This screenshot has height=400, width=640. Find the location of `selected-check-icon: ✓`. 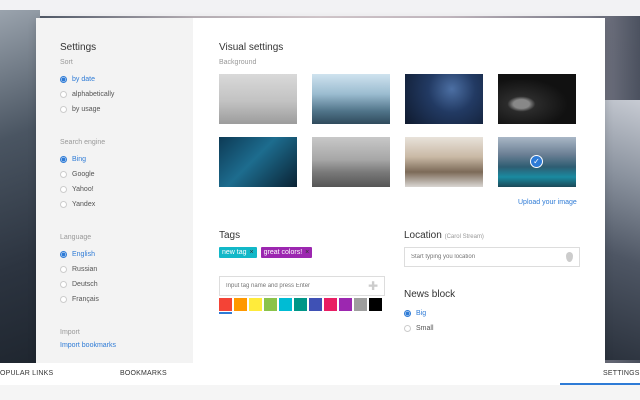

selected-check-icon: ✓ is located at coordinates (536, 161).